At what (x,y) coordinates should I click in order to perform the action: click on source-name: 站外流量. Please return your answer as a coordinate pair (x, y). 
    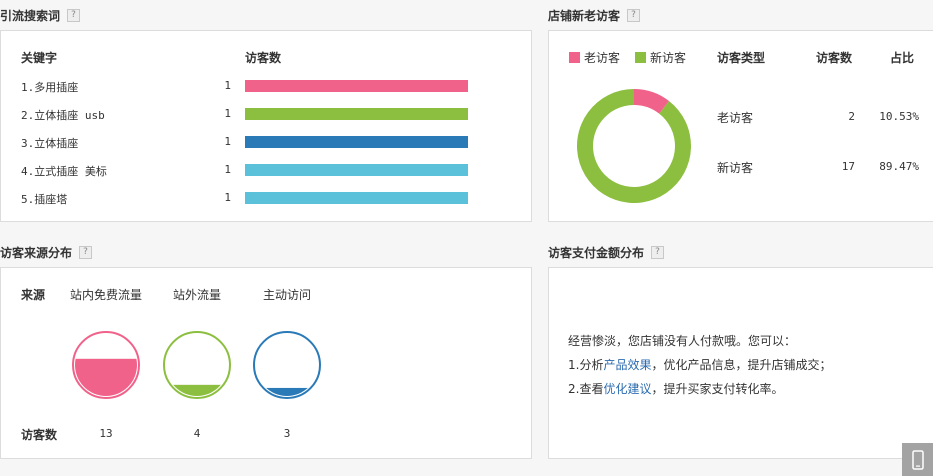
    Looking at the image, I should click on (196, 295).